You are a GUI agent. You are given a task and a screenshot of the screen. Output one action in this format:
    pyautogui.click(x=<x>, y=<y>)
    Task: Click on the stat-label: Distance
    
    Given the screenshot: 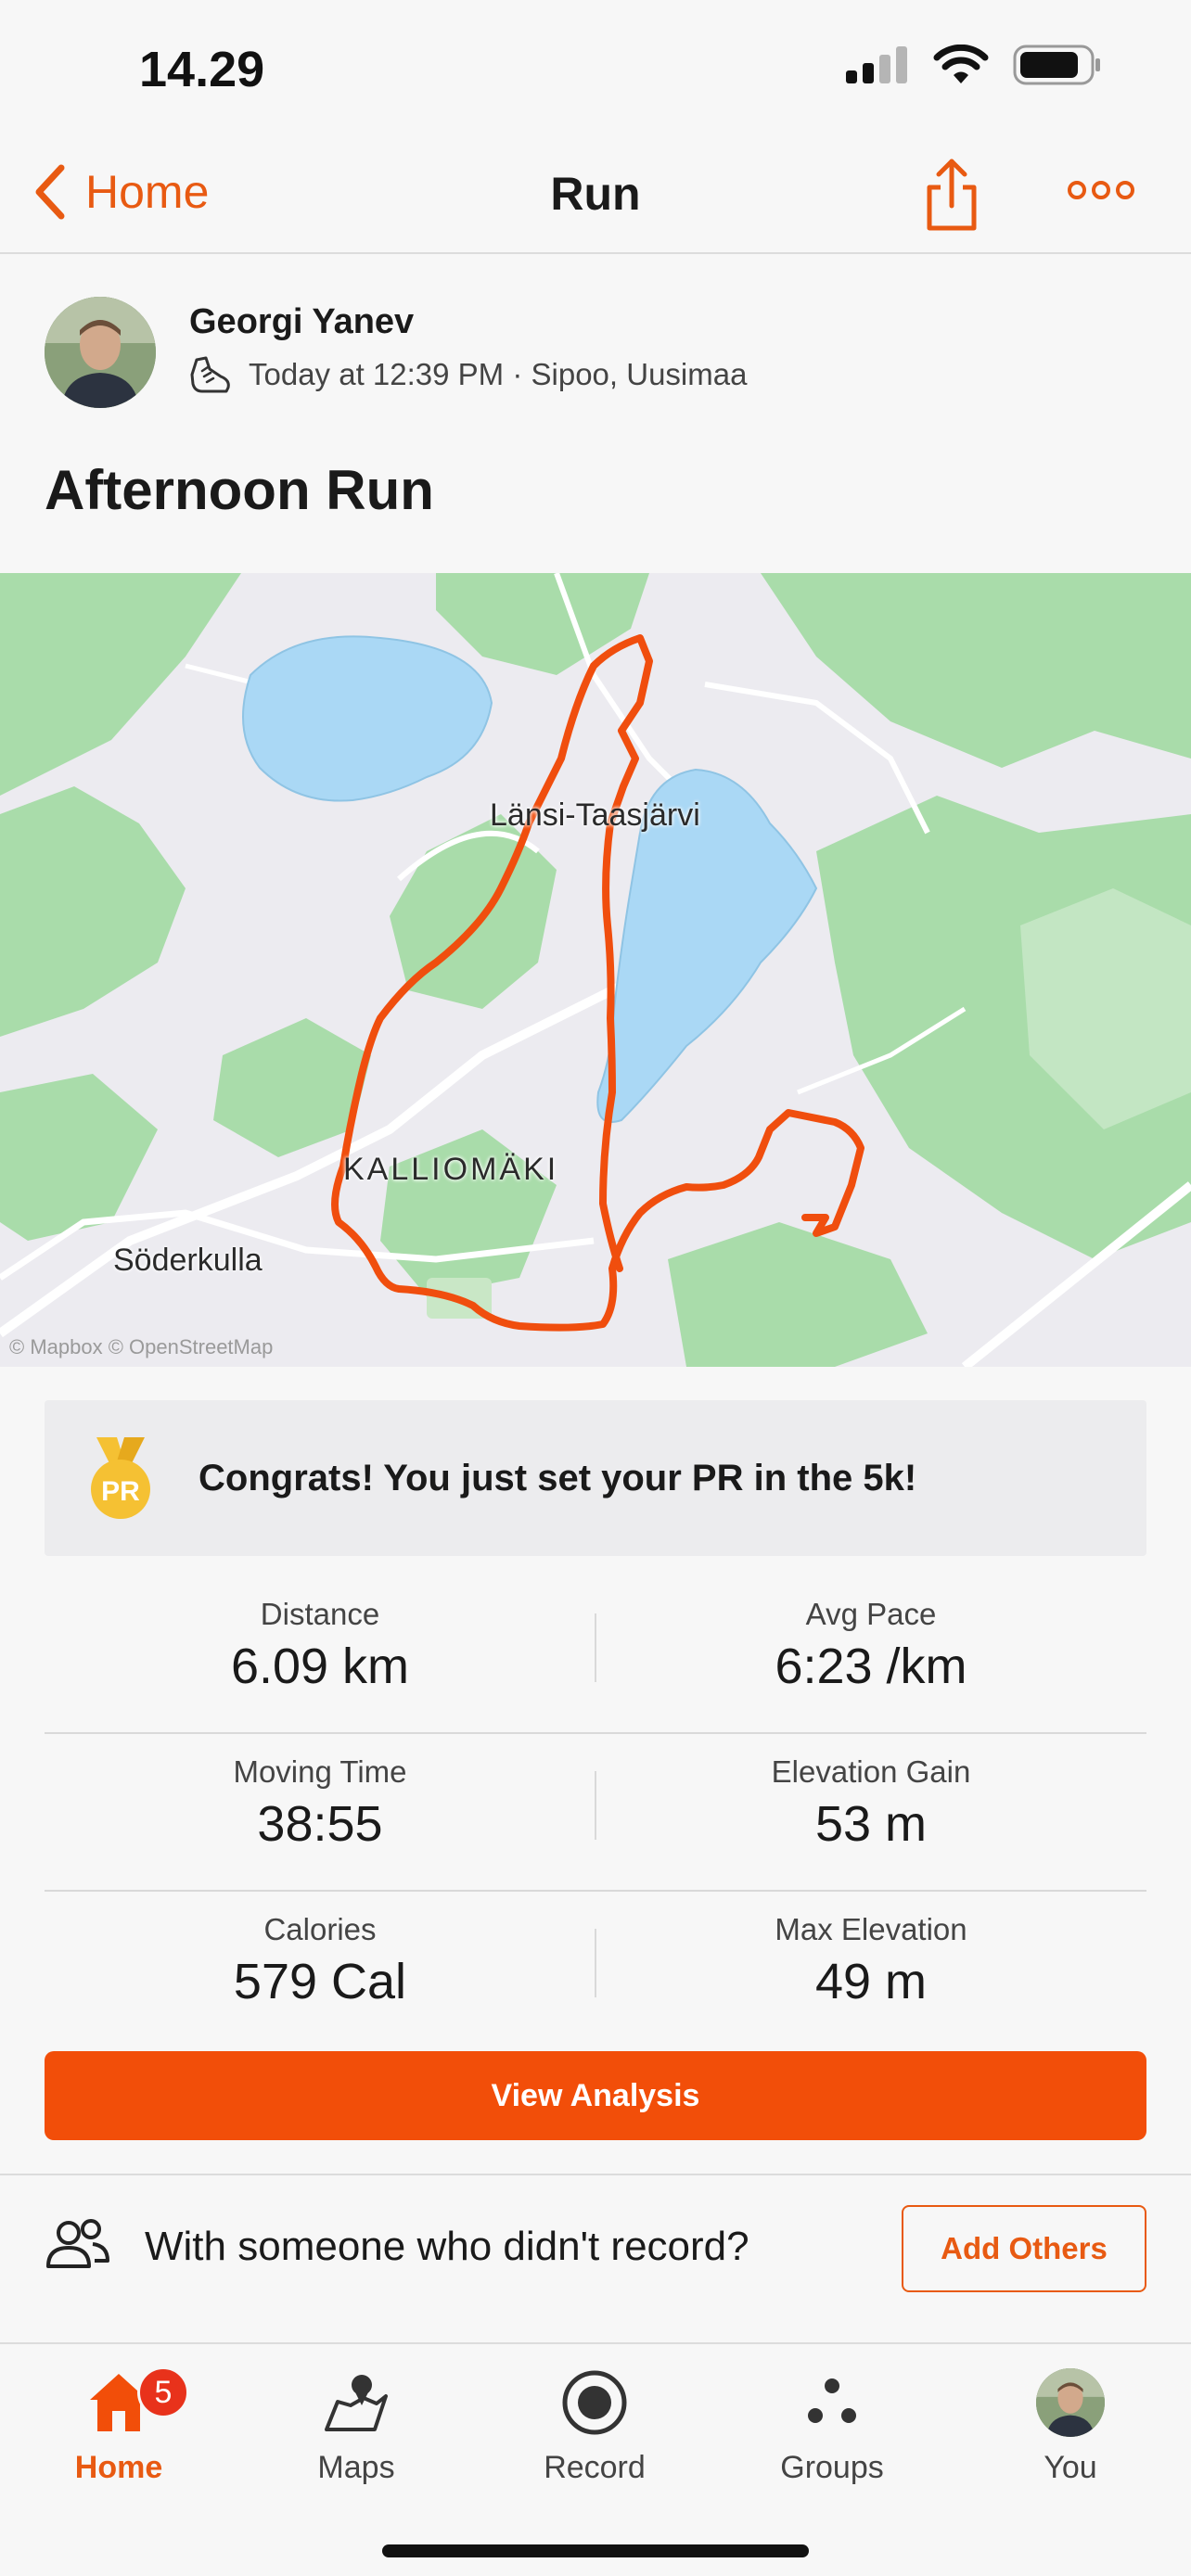 What is the action you would take?
    pyautogui.click(x=320, y=1614)
    